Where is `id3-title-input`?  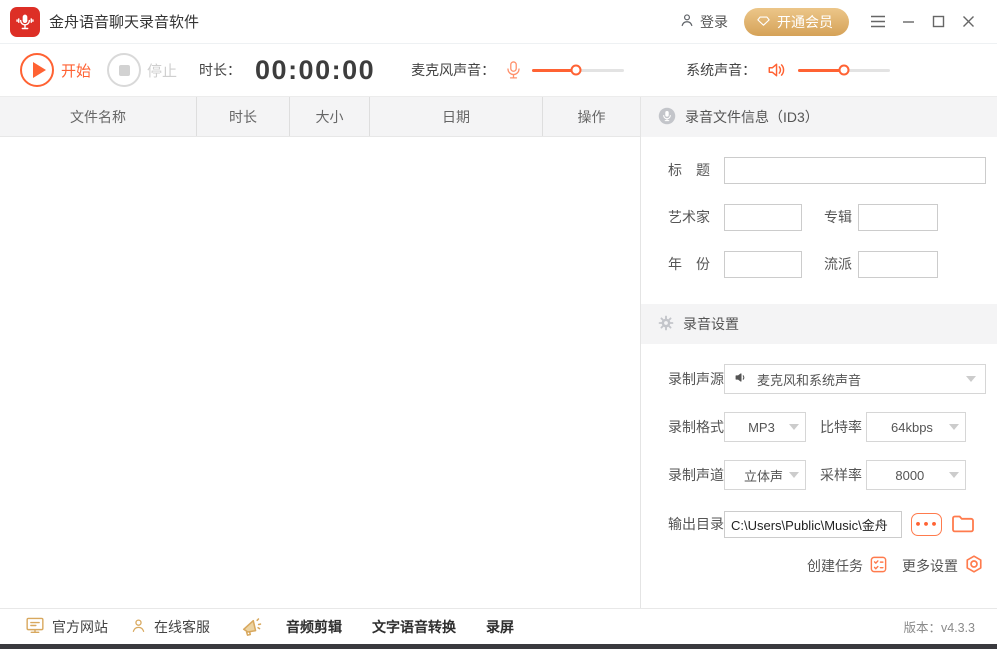 id3-title-input is located at coordinates (855, 170).